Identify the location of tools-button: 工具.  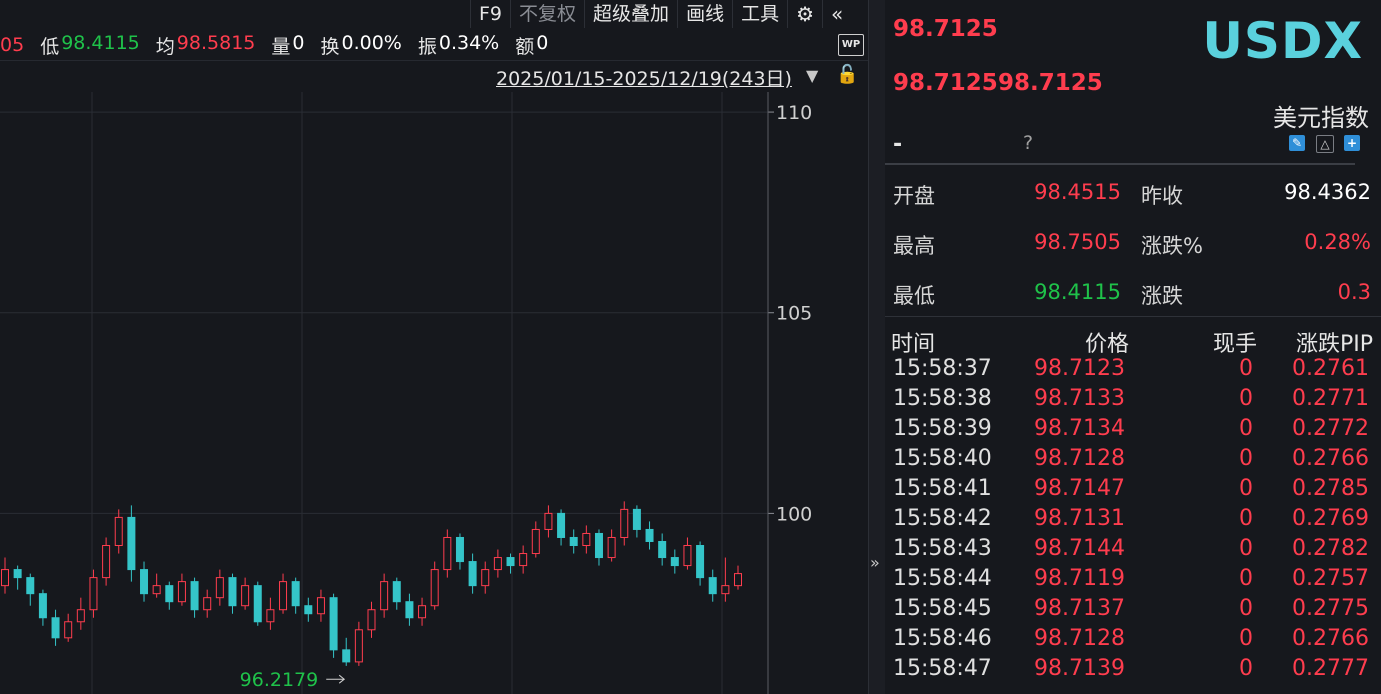
(759, 14).